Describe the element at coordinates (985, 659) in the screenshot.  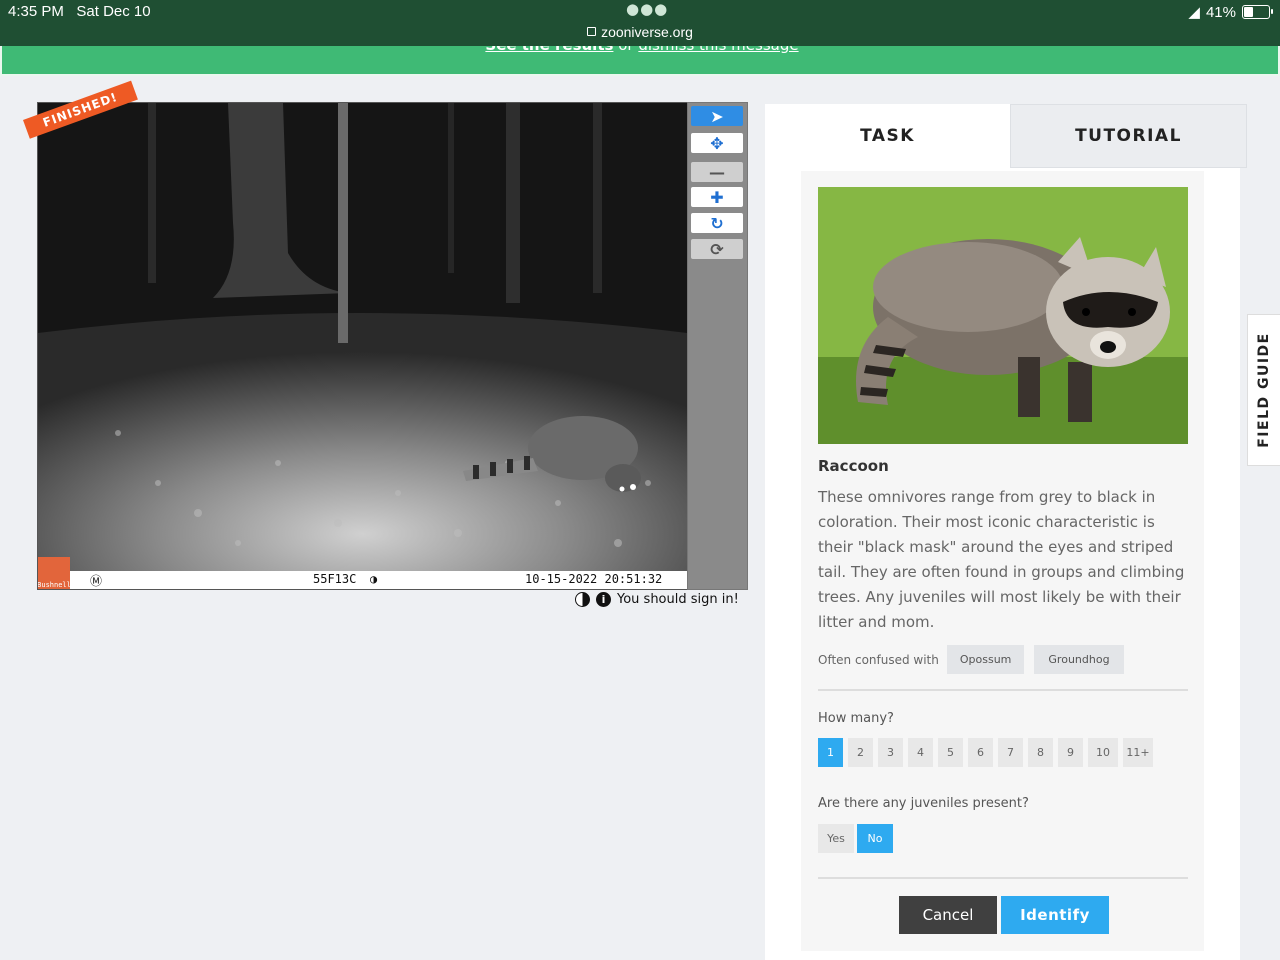
I see `confused-option-opossum: Opossum` at that location.